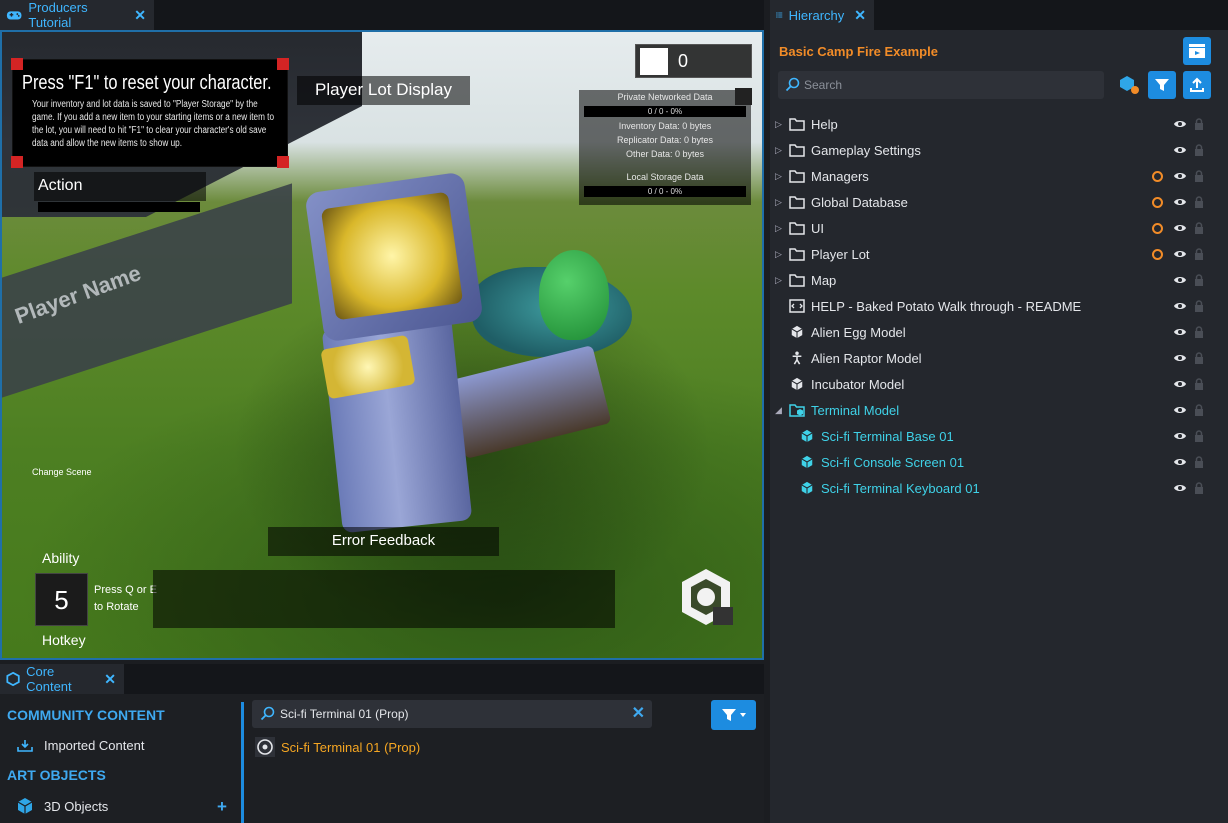 The width and height of the screenshot is (1228, 823). I want to click on viewport-tabbar: Producers Tutorial ✕, so click(382, 15).